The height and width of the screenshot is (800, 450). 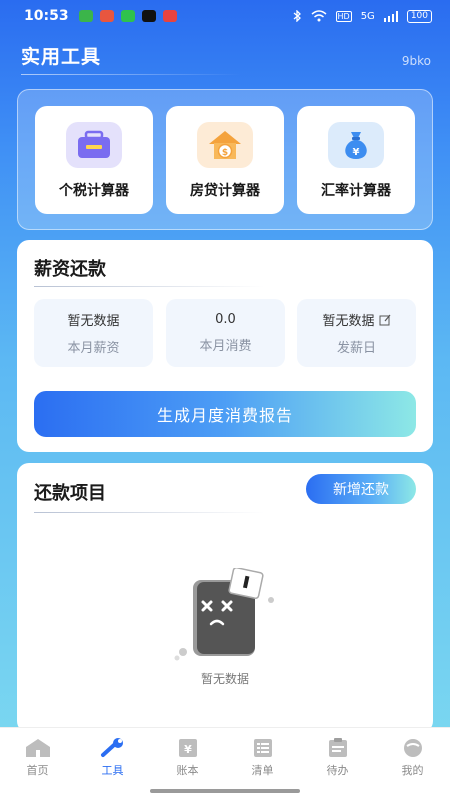 I want to click on monthly-salary-stat: 暂无数据 本月薪资, so click(x=93, y=333).